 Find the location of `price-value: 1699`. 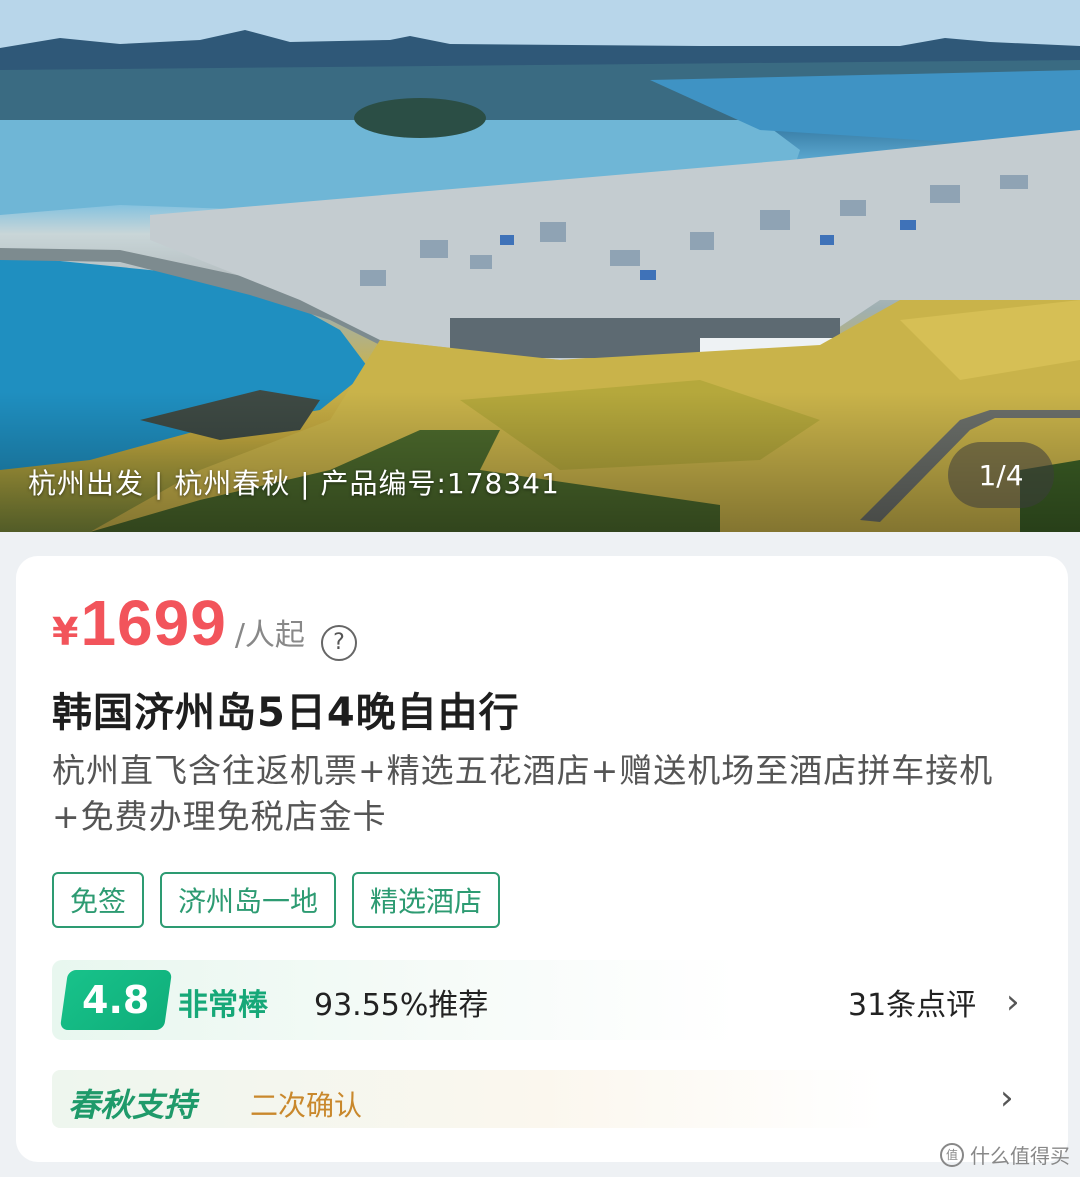

price-value: 1699 is located at coordinates (153, 623).